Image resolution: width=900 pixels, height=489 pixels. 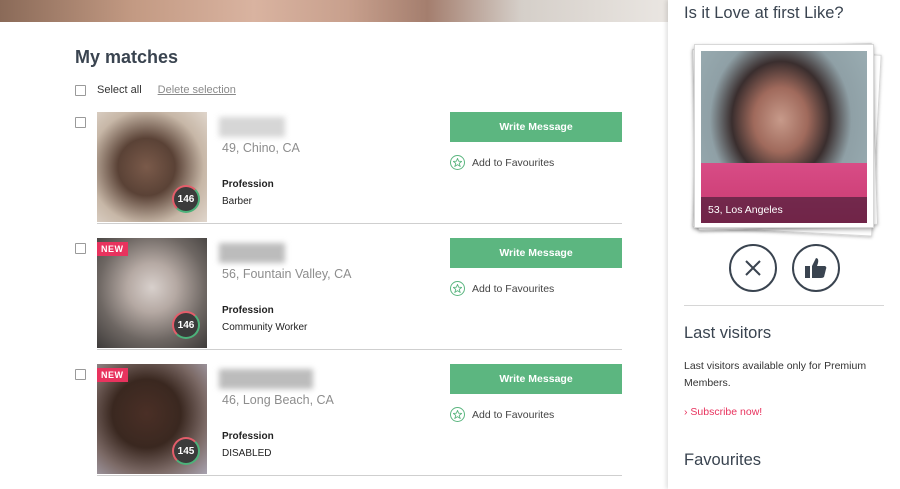 What do you see at coordinates (686, 412) in the screenshot?
I see `chevron-right-icon: ›` at bounding box center [686, 412].